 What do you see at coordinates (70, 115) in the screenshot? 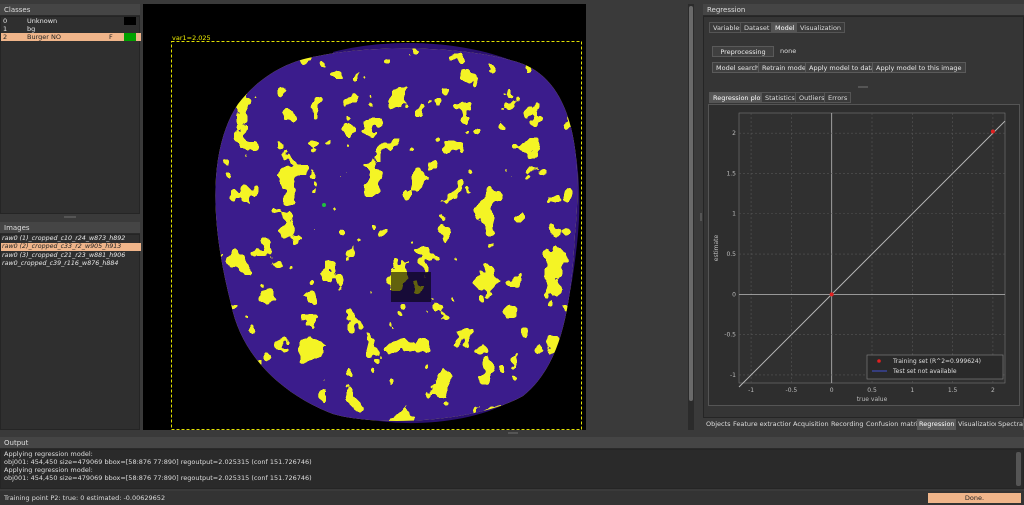
I see `classes-list: 0 Unknown 1 bg 2 Burger NO F` at bounding box center [70, 115].